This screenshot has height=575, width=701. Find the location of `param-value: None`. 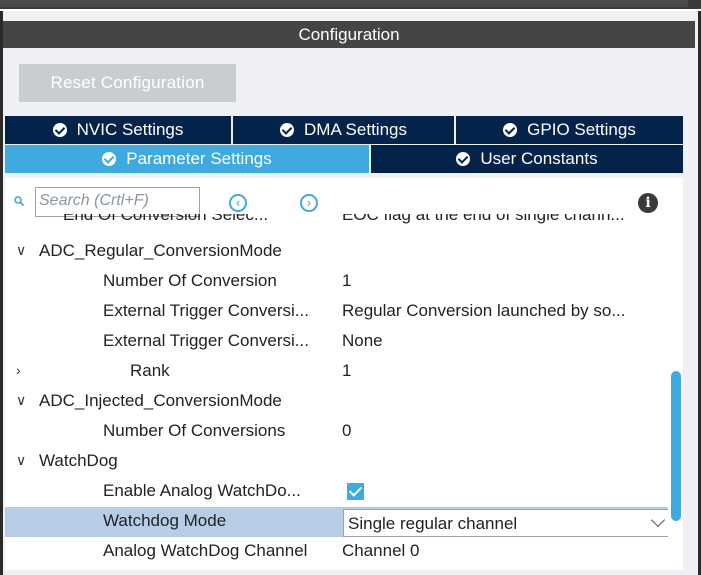

param-value: None is located at coordinates (362, 340).